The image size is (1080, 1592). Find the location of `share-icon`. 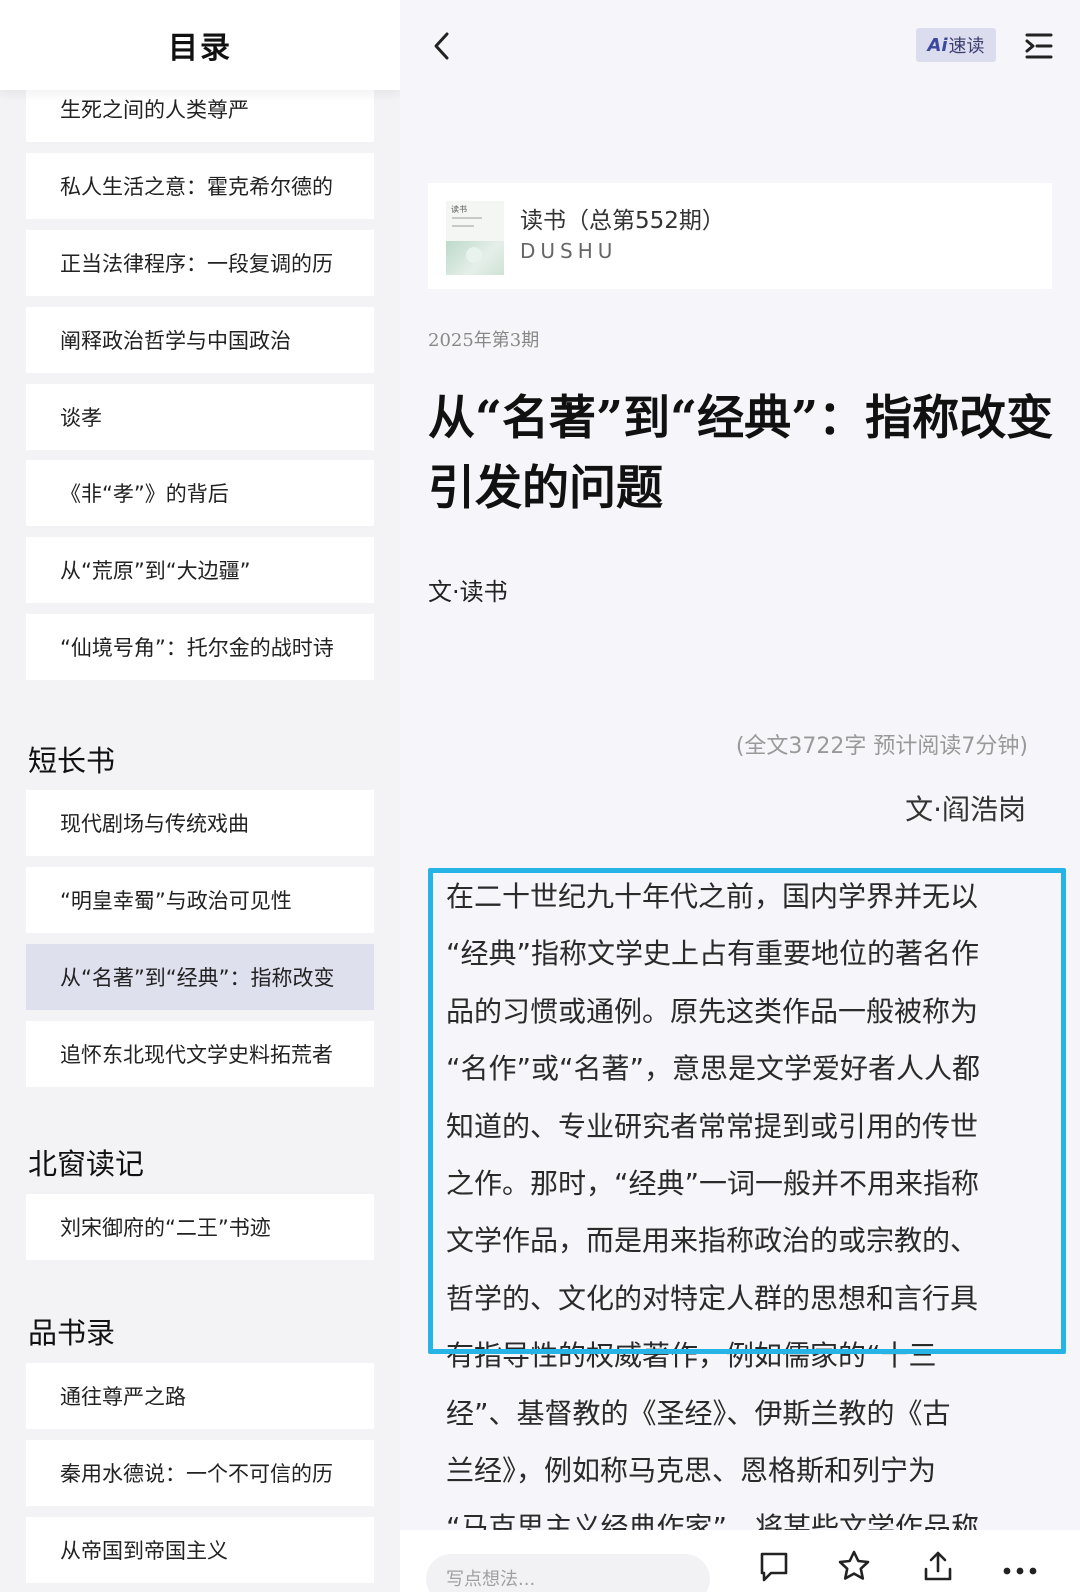

share-icon is located at coordinates (938, 1566).